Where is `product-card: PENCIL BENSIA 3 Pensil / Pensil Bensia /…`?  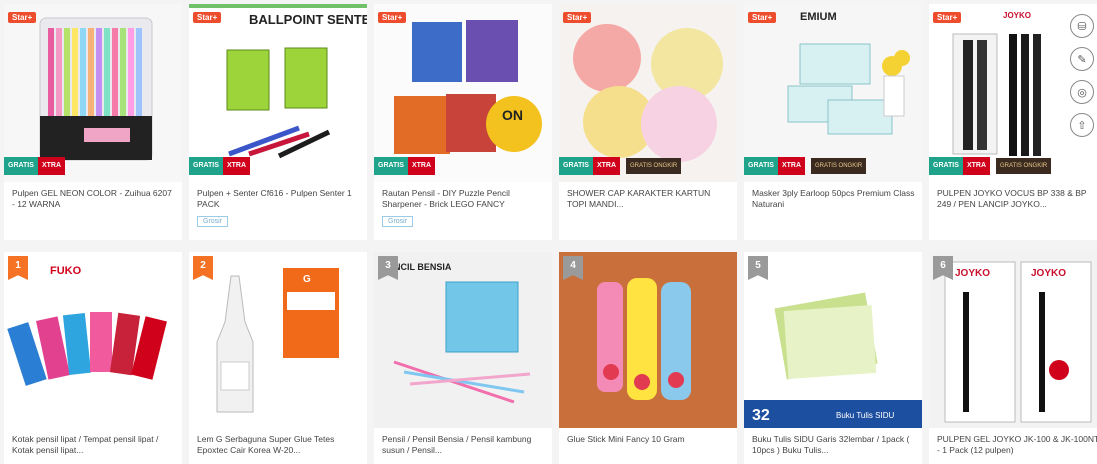
product-card: PENCIL BENSIA 3 Pensil / Pensil Bensia /… is located at coordinates (463, 358).